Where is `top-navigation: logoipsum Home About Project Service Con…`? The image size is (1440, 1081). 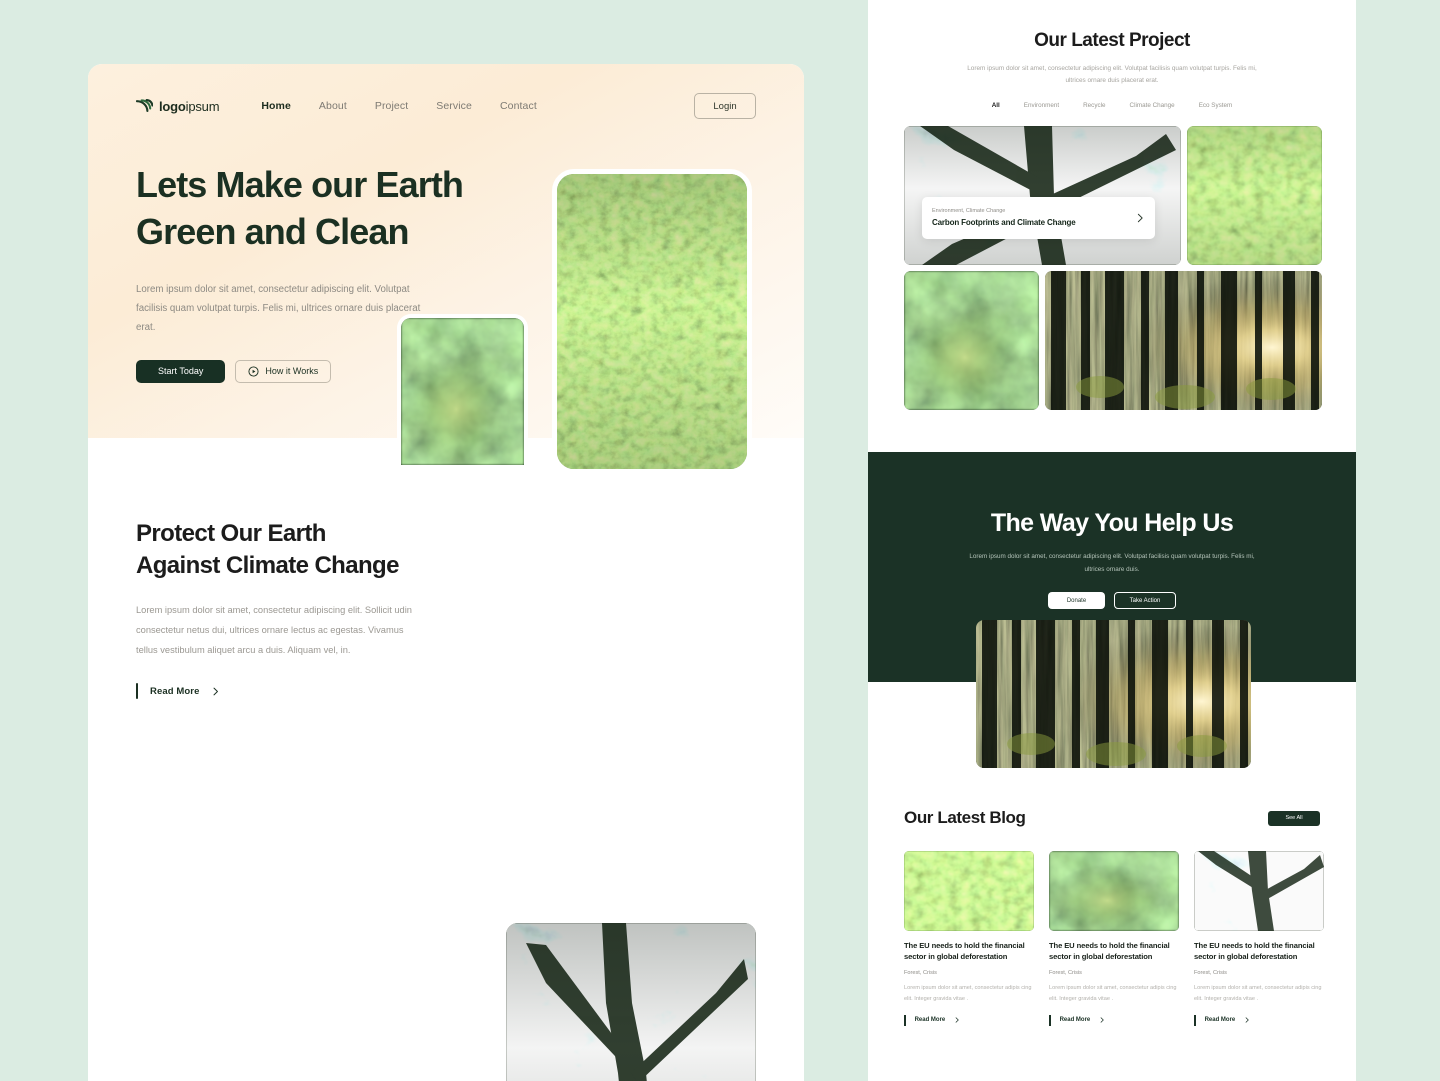 top-navigation: logoipsum Home About Project Service Con… is located at coordinates (446, 95).